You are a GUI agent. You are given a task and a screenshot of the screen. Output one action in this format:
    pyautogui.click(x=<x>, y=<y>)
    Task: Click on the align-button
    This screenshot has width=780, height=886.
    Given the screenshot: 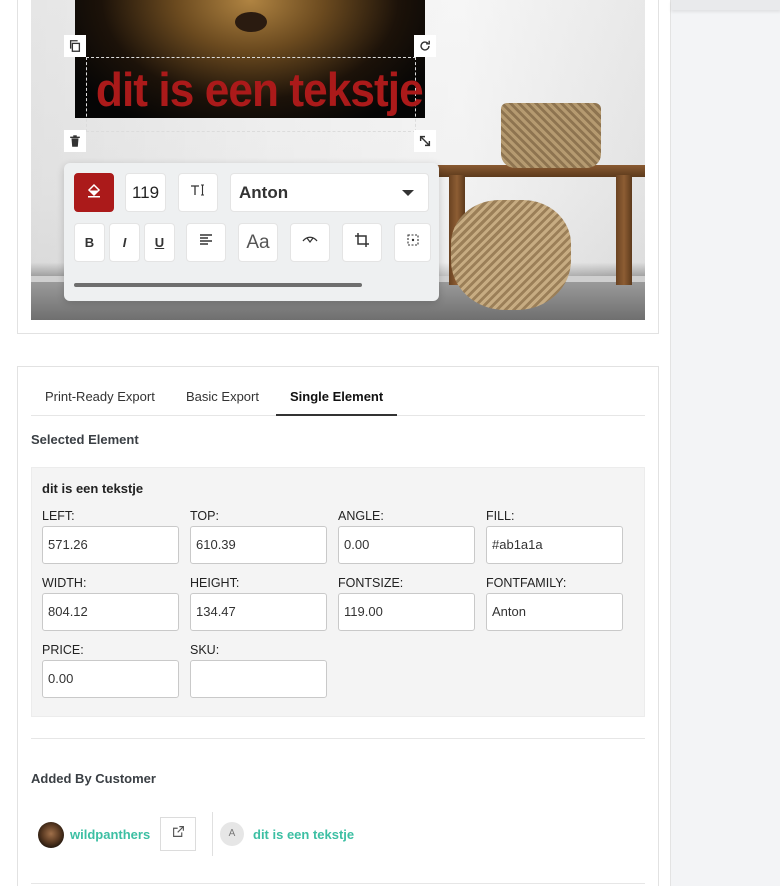 What is the action you would take?
    pyautogui.click(x=206, y=242)
    